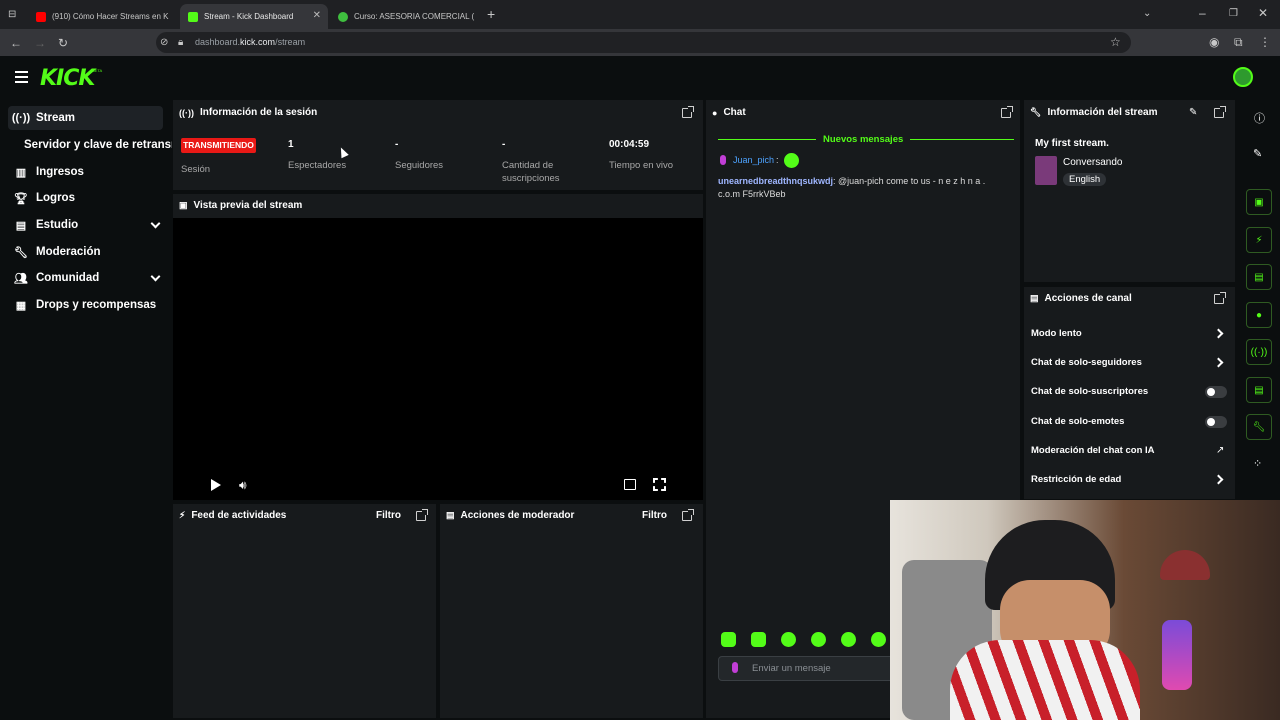  I want to click on preview-header: ▣ Vista previa del stream, so click(240, 205).